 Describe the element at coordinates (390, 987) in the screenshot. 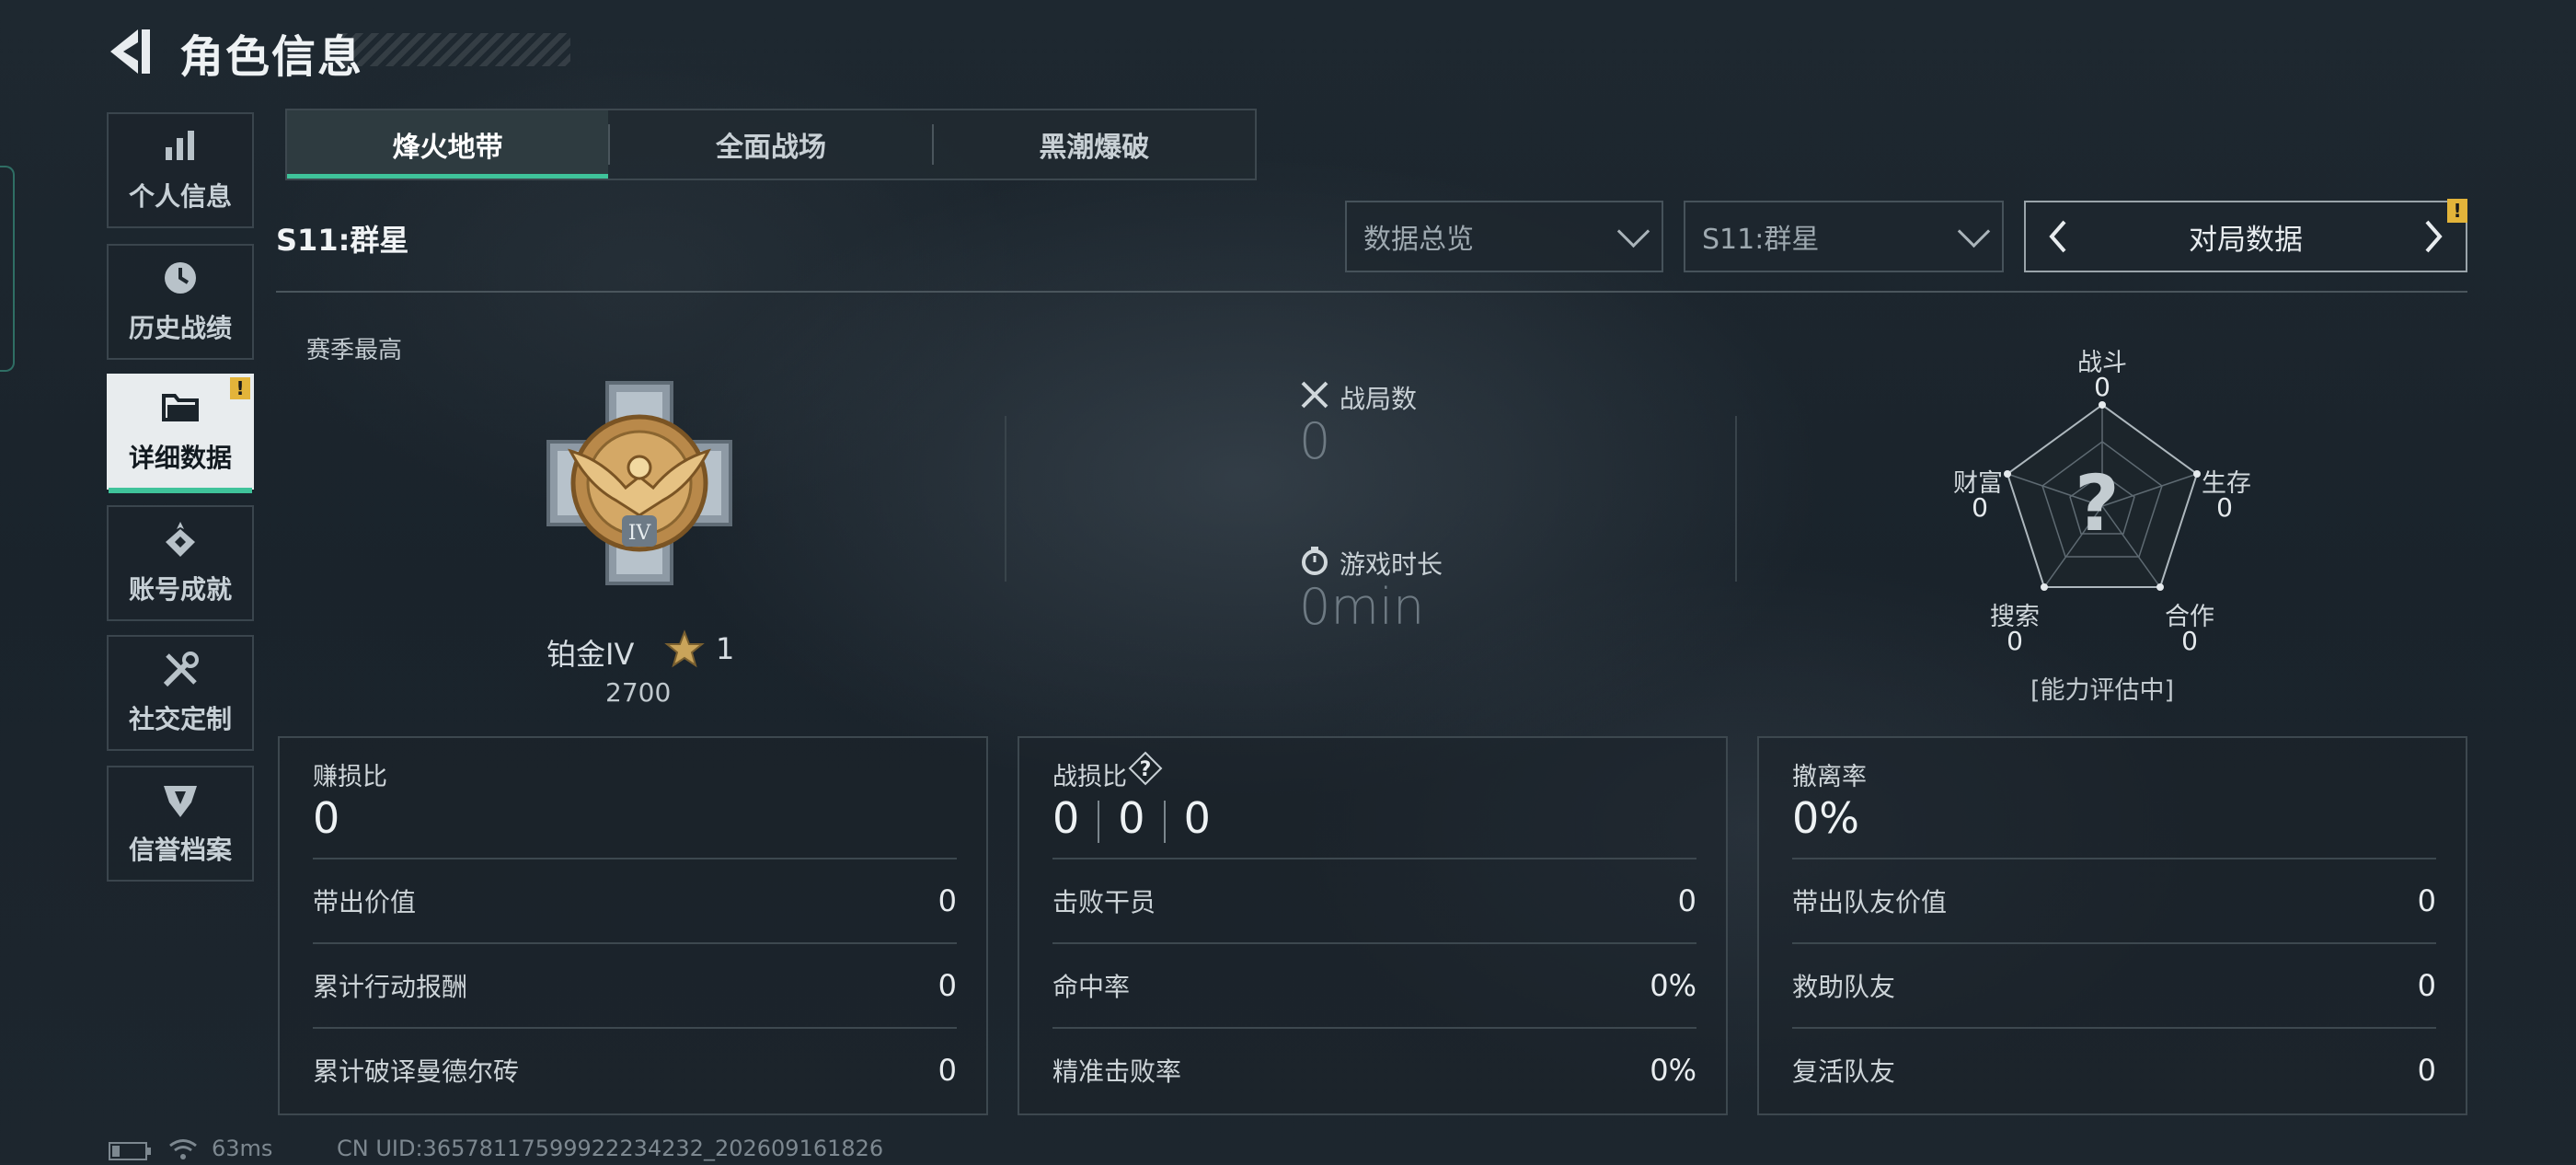

I see `stat-label: 累计行动报酬` at that location.